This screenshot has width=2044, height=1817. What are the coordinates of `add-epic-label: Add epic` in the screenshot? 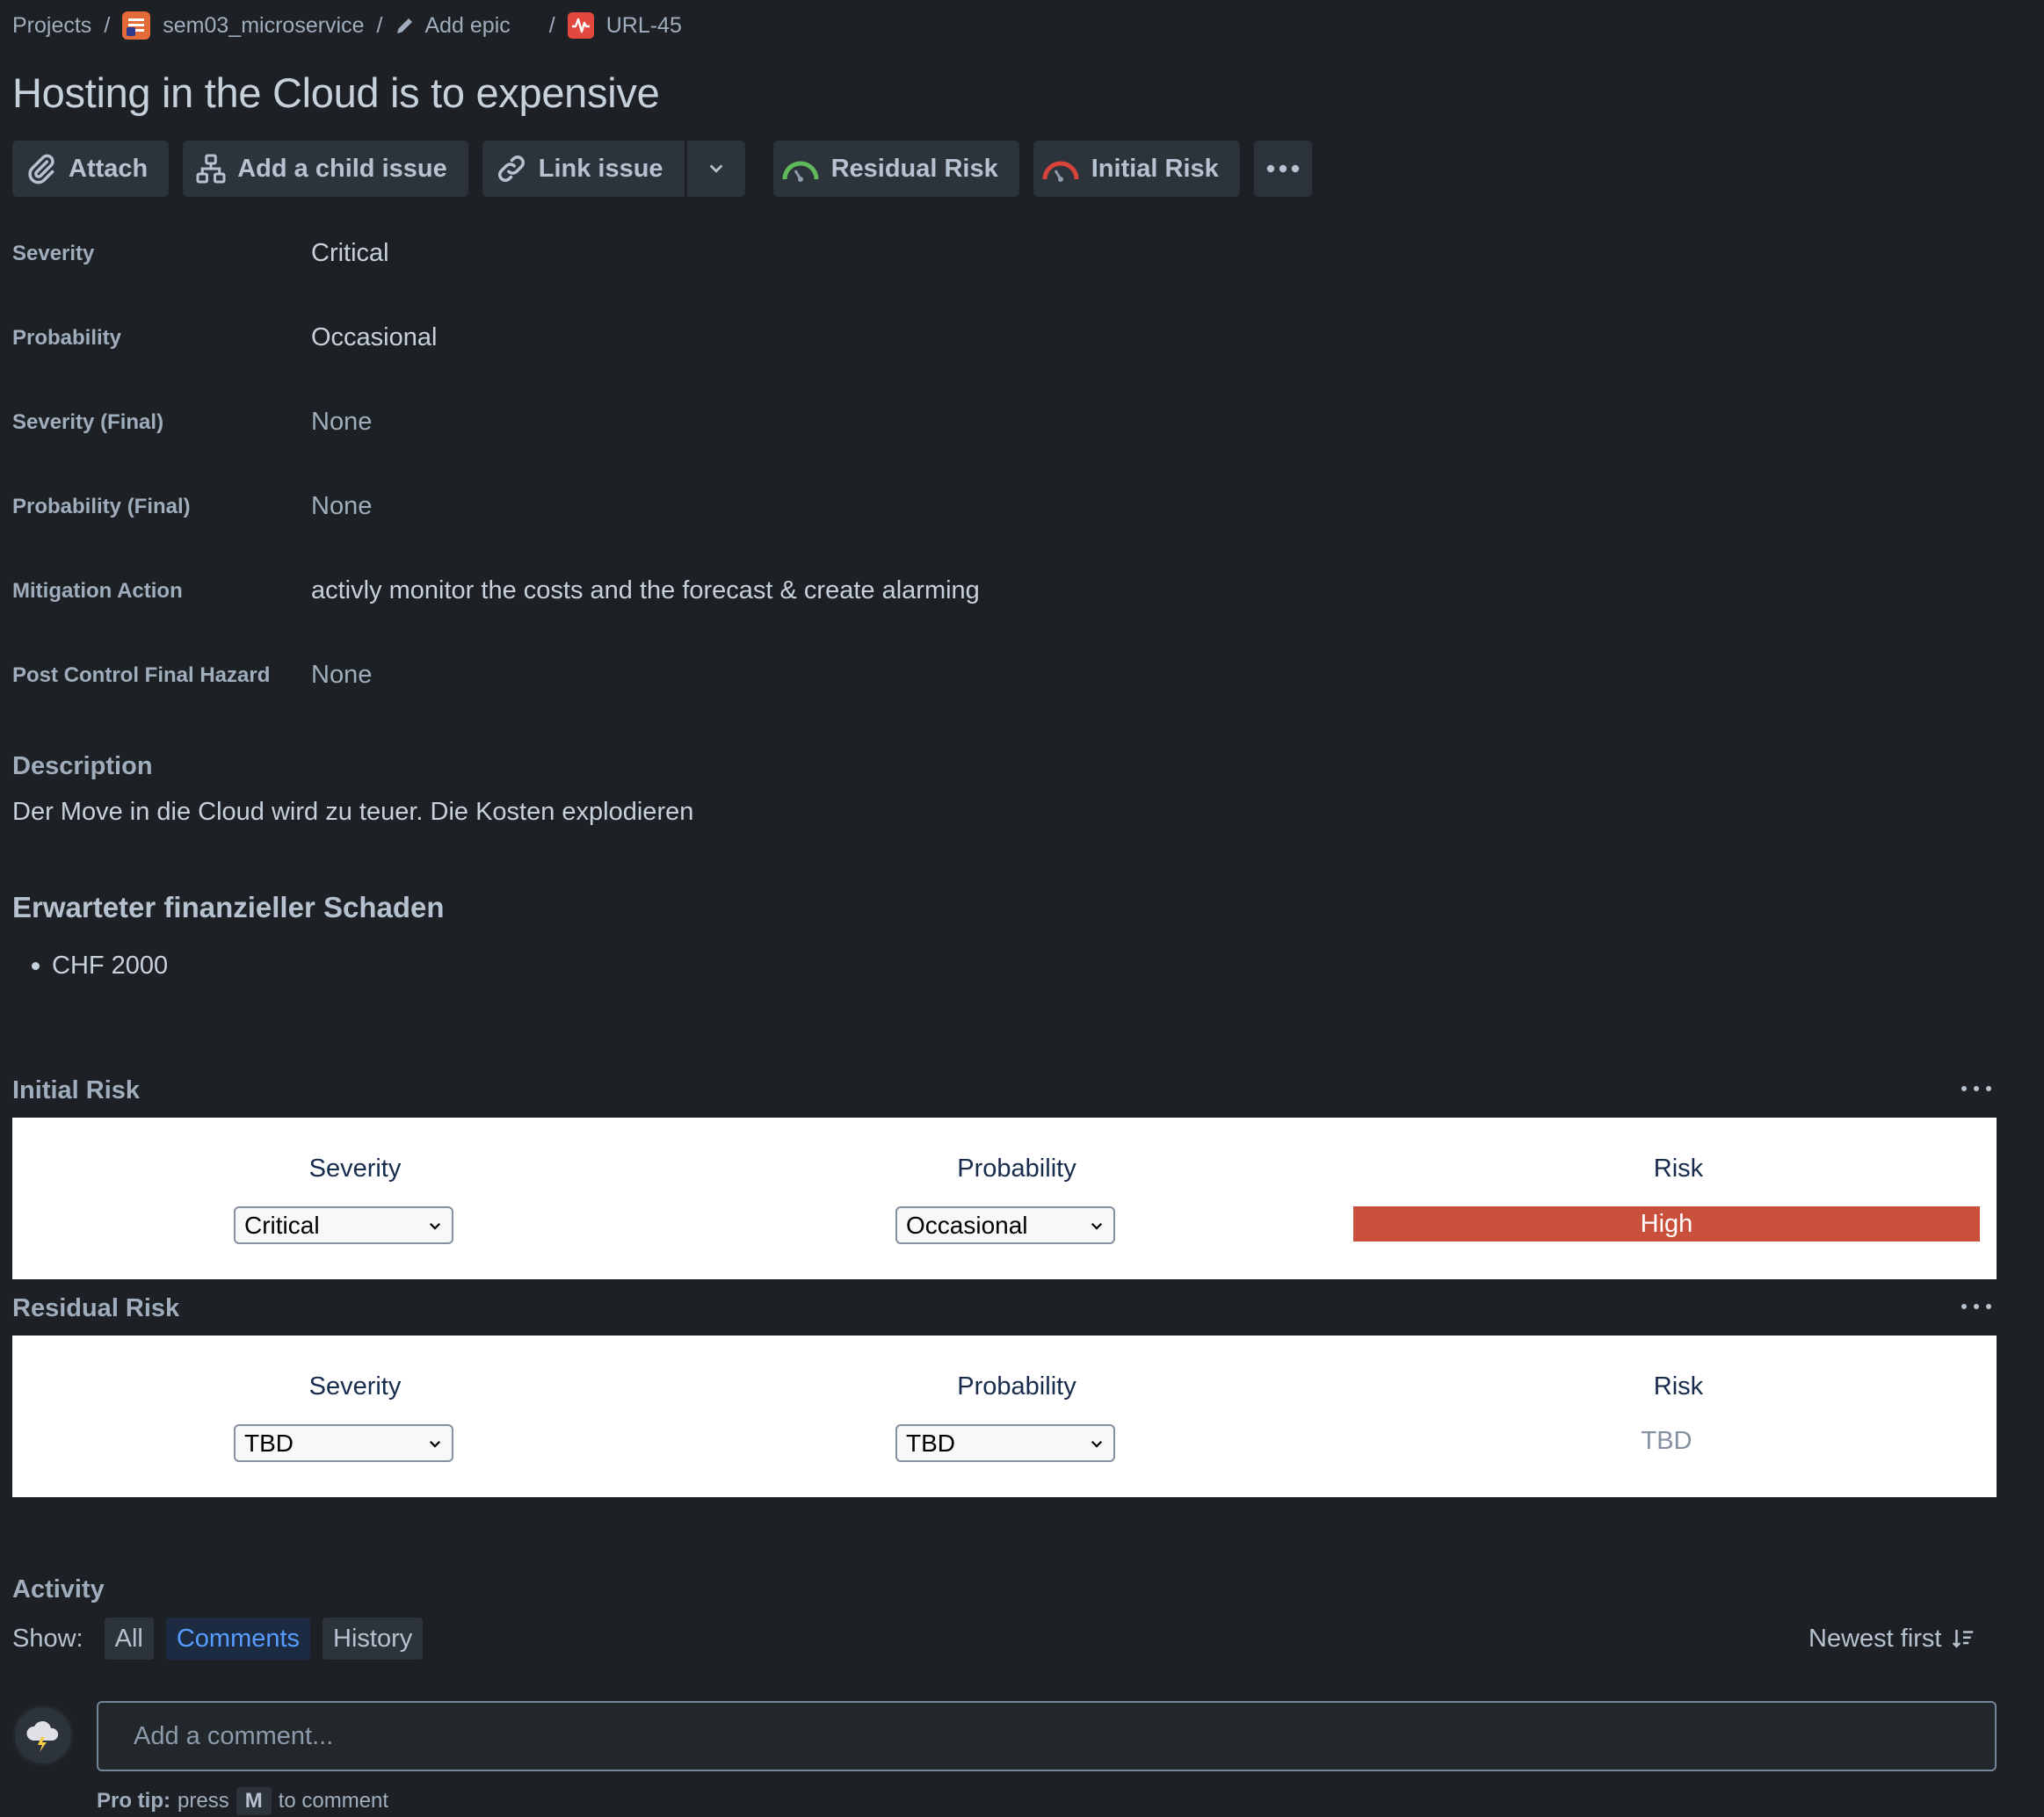 It's located at (468, 25).